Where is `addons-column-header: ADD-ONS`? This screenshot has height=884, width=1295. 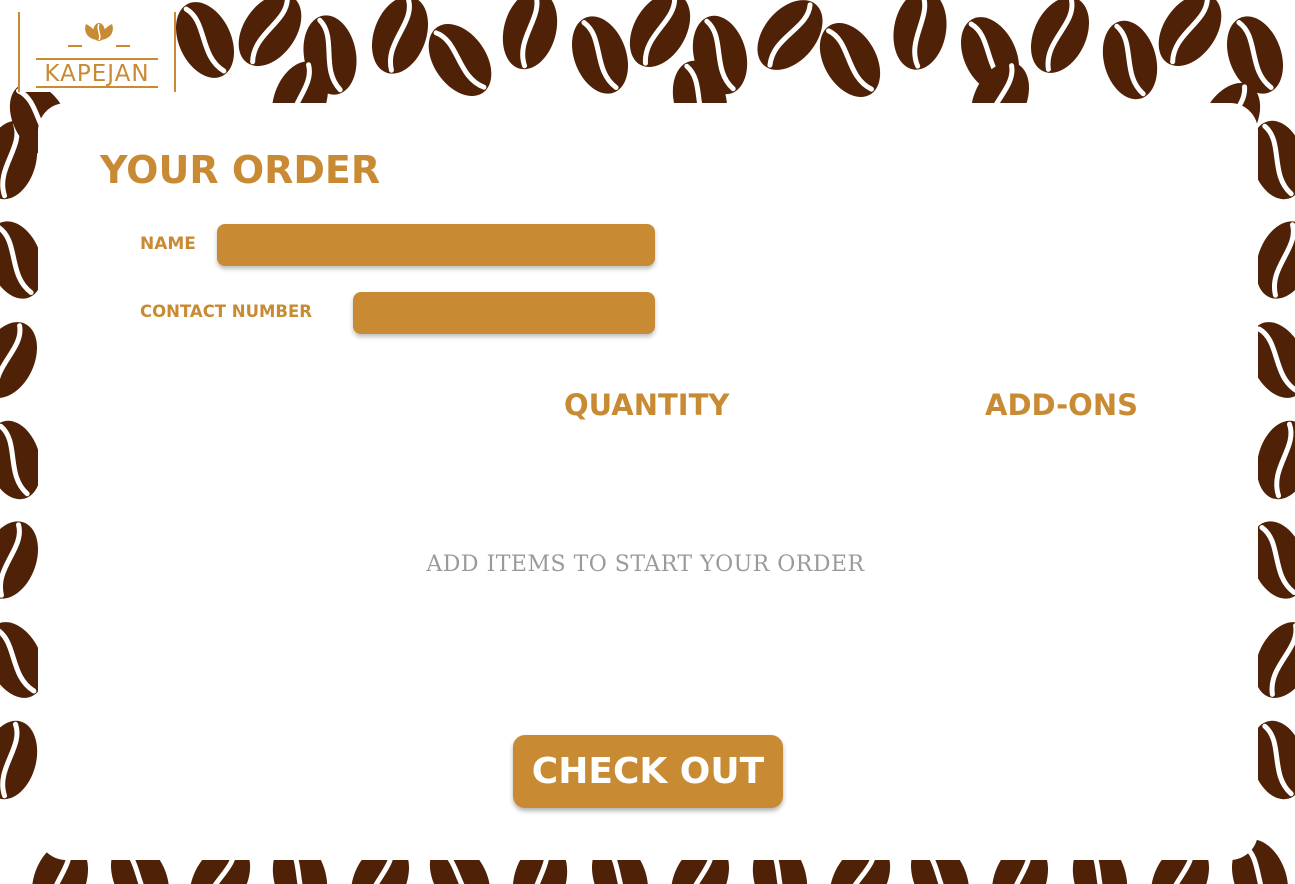
addons-column-header: ADD-ONS is located at coordinates (1061, 405).